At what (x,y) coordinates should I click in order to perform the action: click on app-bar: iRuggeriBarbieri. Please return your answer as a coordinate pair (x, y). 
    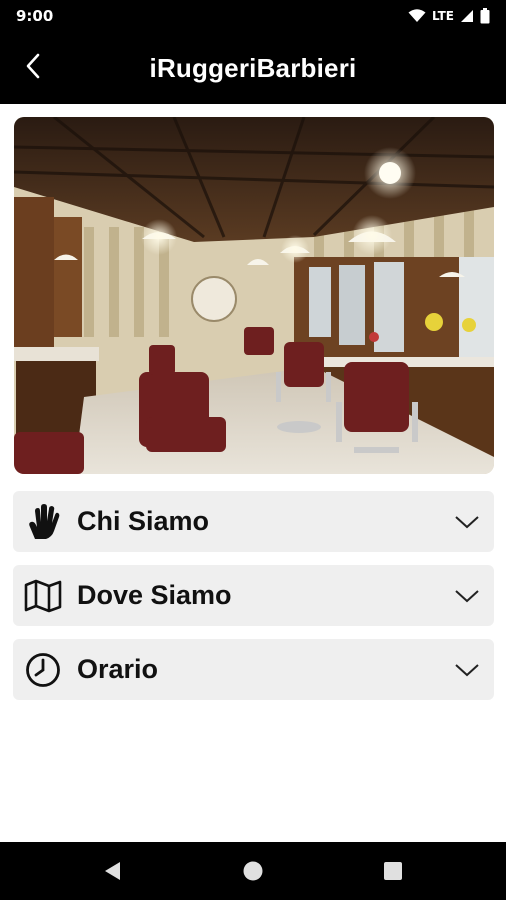
    Looking at the image, I should click on (253, 68).